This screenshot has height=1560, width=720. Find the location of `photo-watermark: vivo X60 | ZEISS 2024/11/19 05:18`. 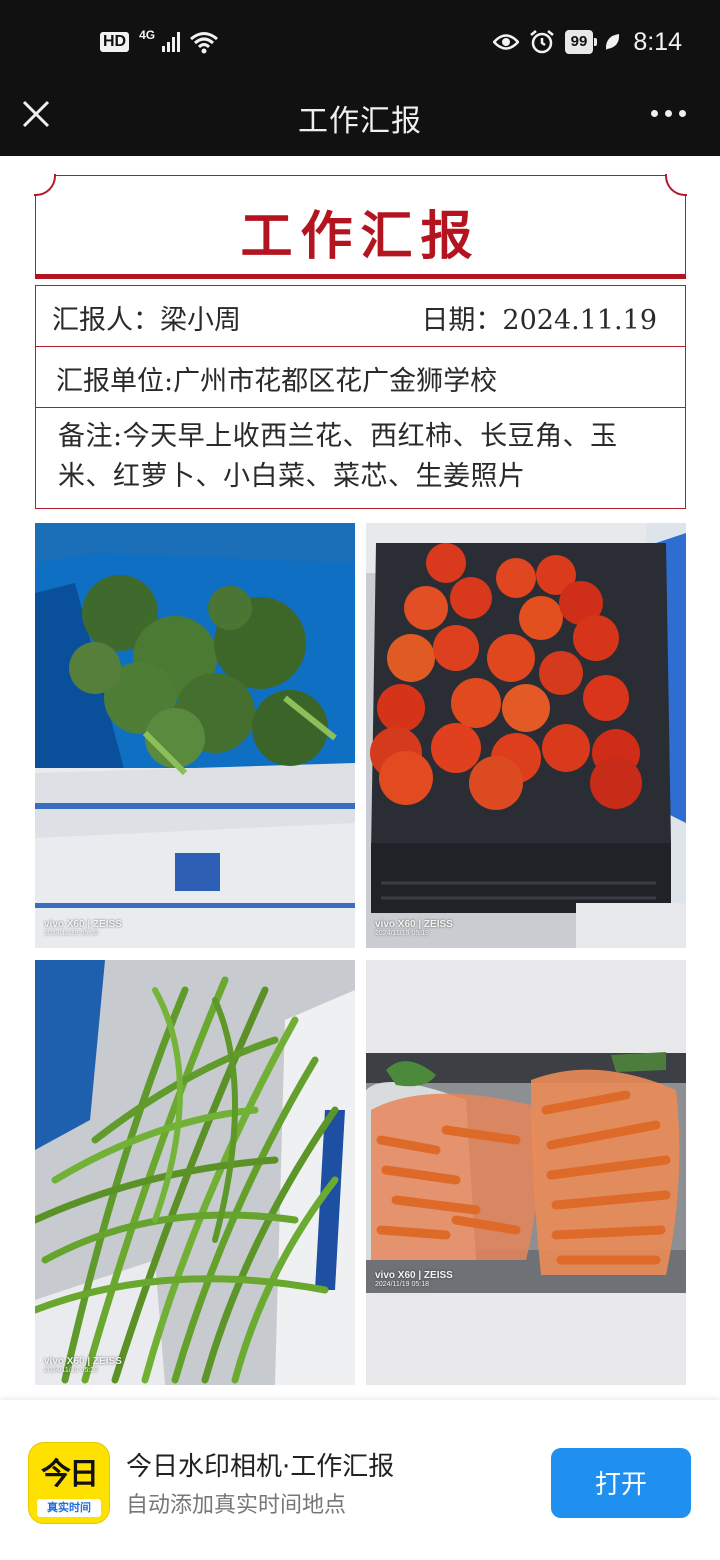

photo-watermark: vivo X60 | ZEISS 2024/11/19 05:18 is located at coordinates (414, 1279).